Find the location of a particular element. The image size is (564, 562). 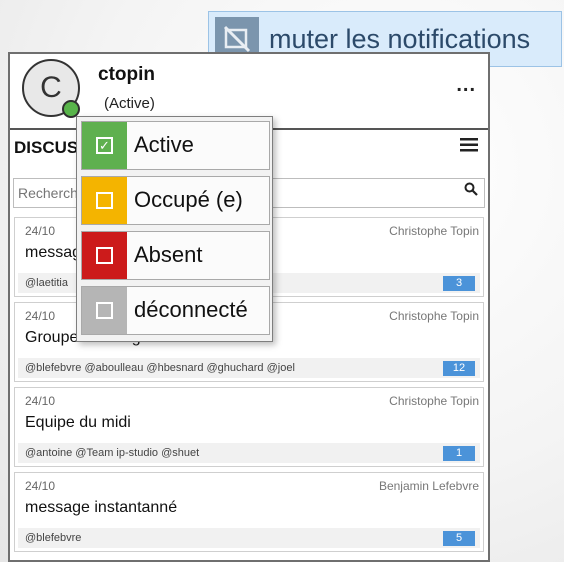

user-status-text: (Active) is located at coordinates (129, 103).